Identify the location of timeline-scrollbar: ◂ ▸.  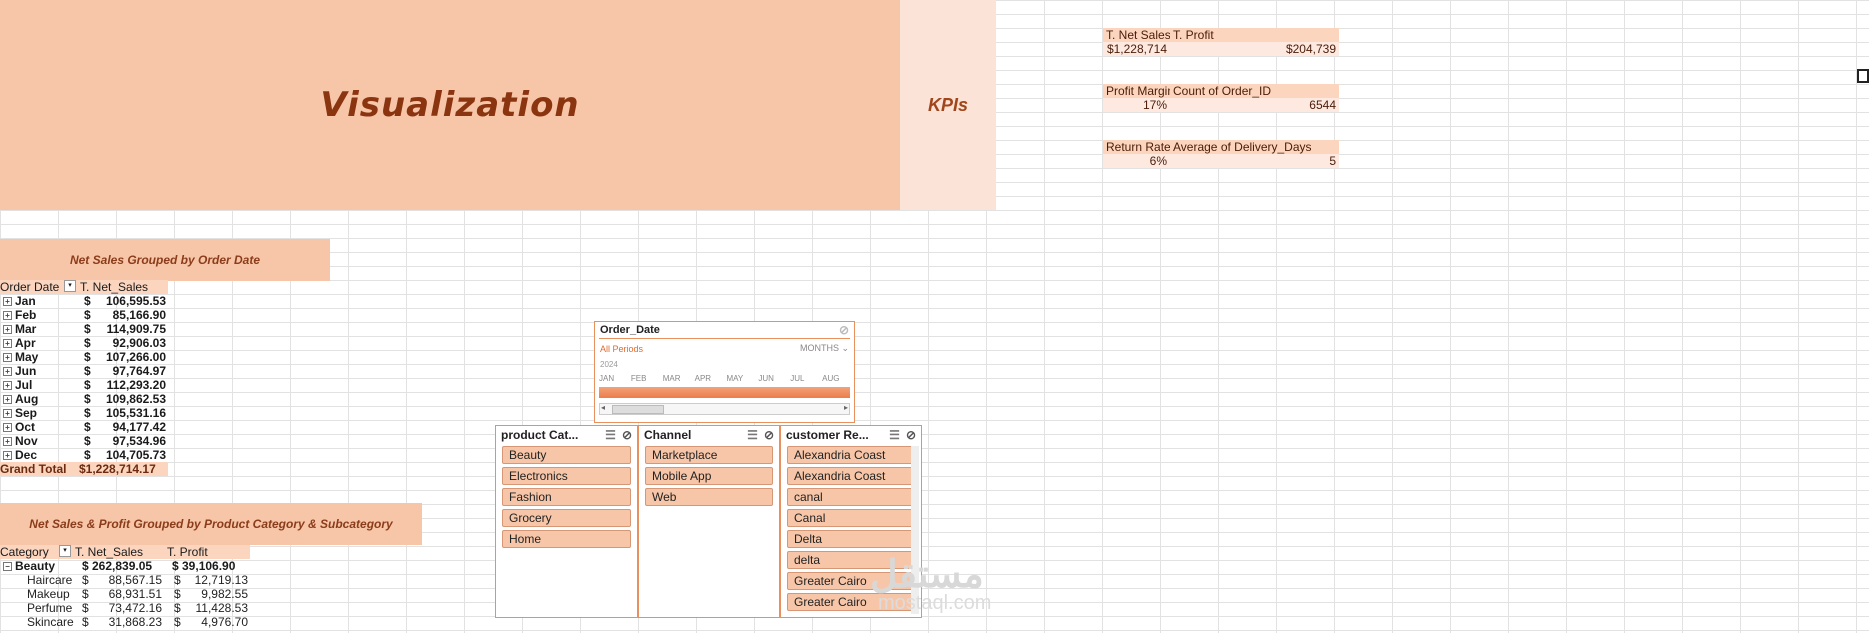
(724, 409).